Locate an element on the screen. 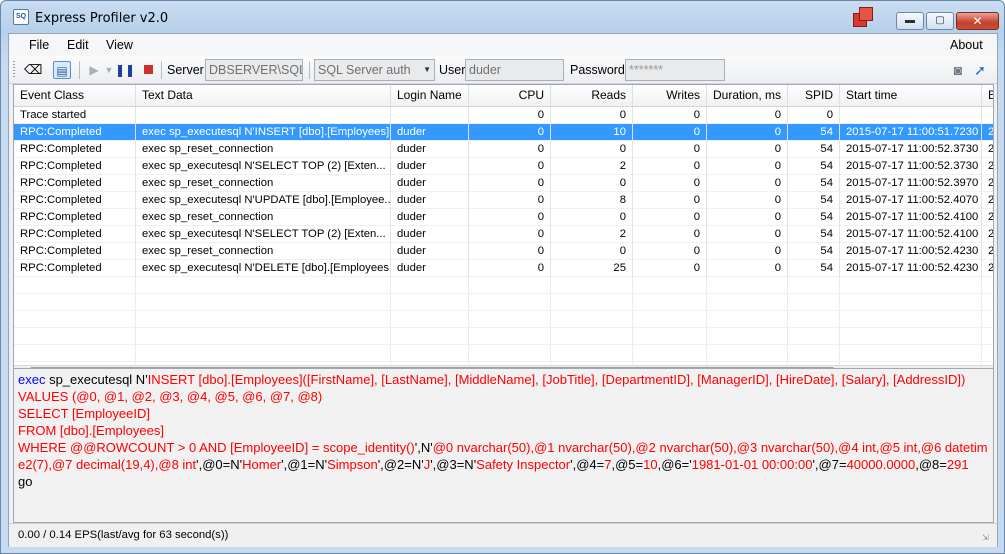  col-reads-header: Reads is located at coordinates (592, 95).